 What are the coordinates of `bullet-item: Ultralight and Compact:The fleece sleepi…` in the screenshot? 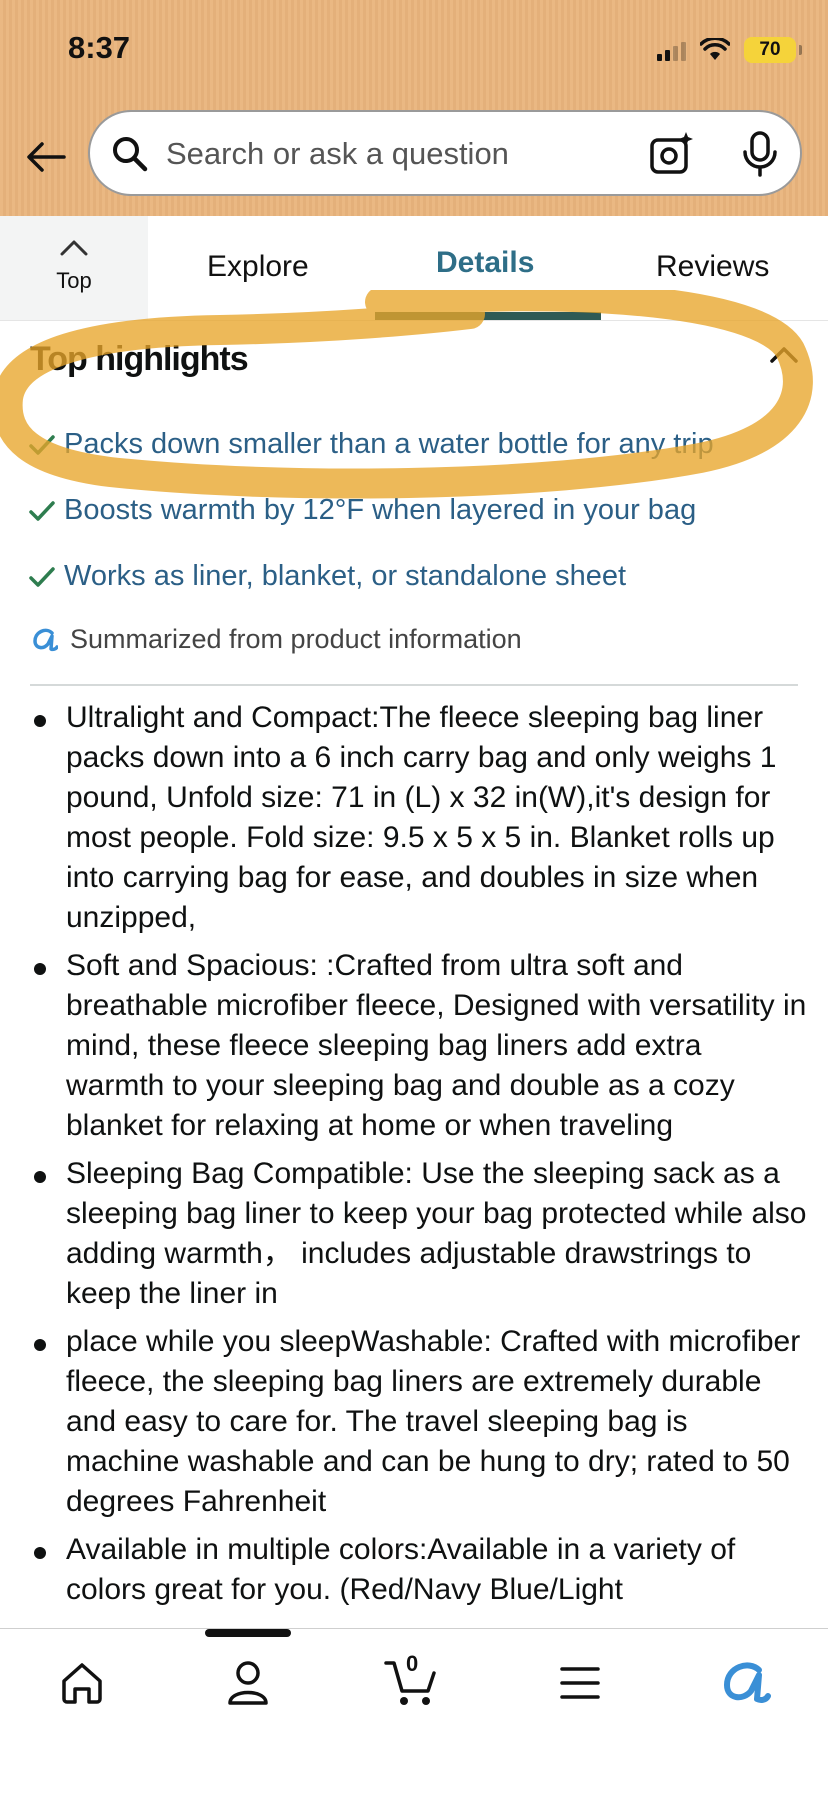 It's located at (418, 818).